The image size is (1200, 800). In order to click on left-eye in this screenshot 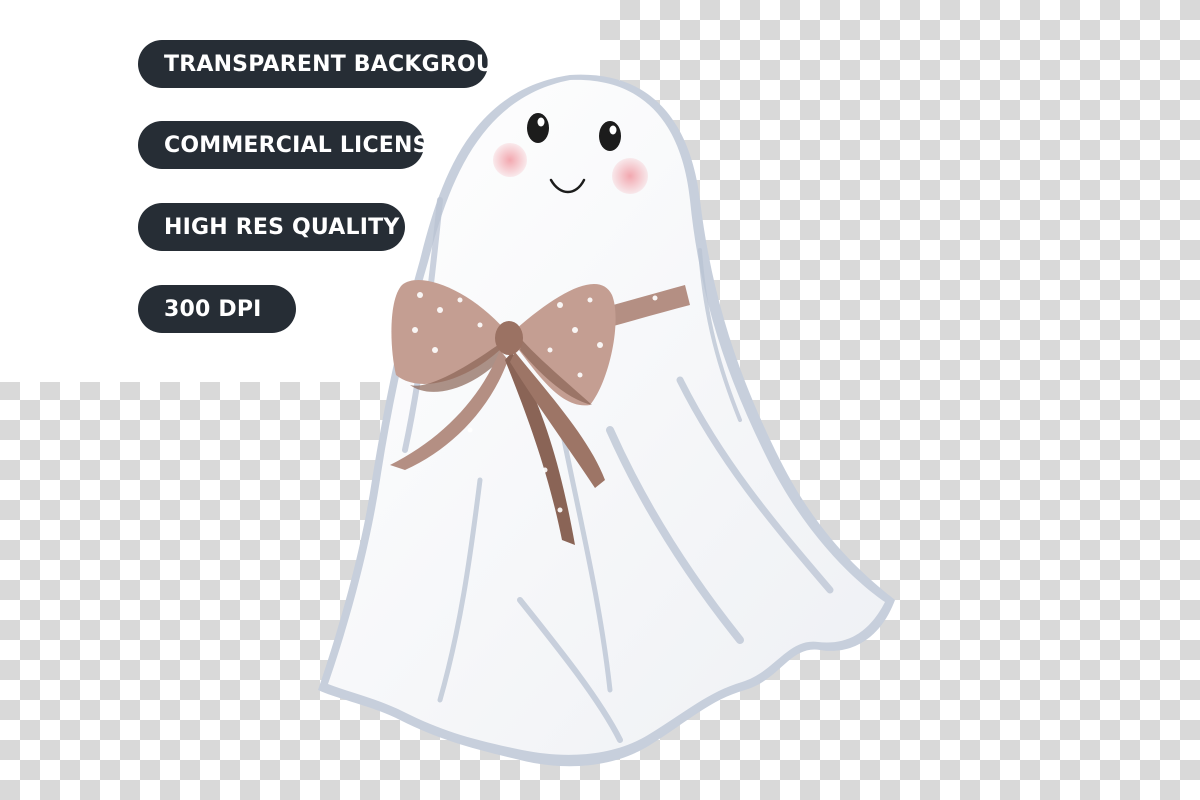, I will do `click(538, 128)`.